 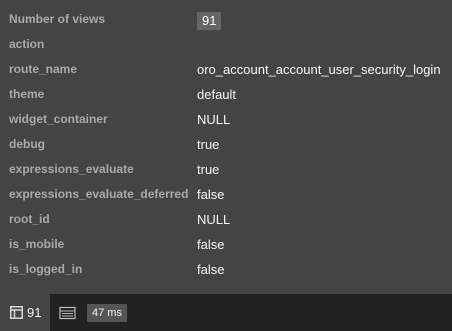 What do you see at coordinates (27, 144) in the screenshot?
I see `row-key: debug` at bounding box center [27, 144].